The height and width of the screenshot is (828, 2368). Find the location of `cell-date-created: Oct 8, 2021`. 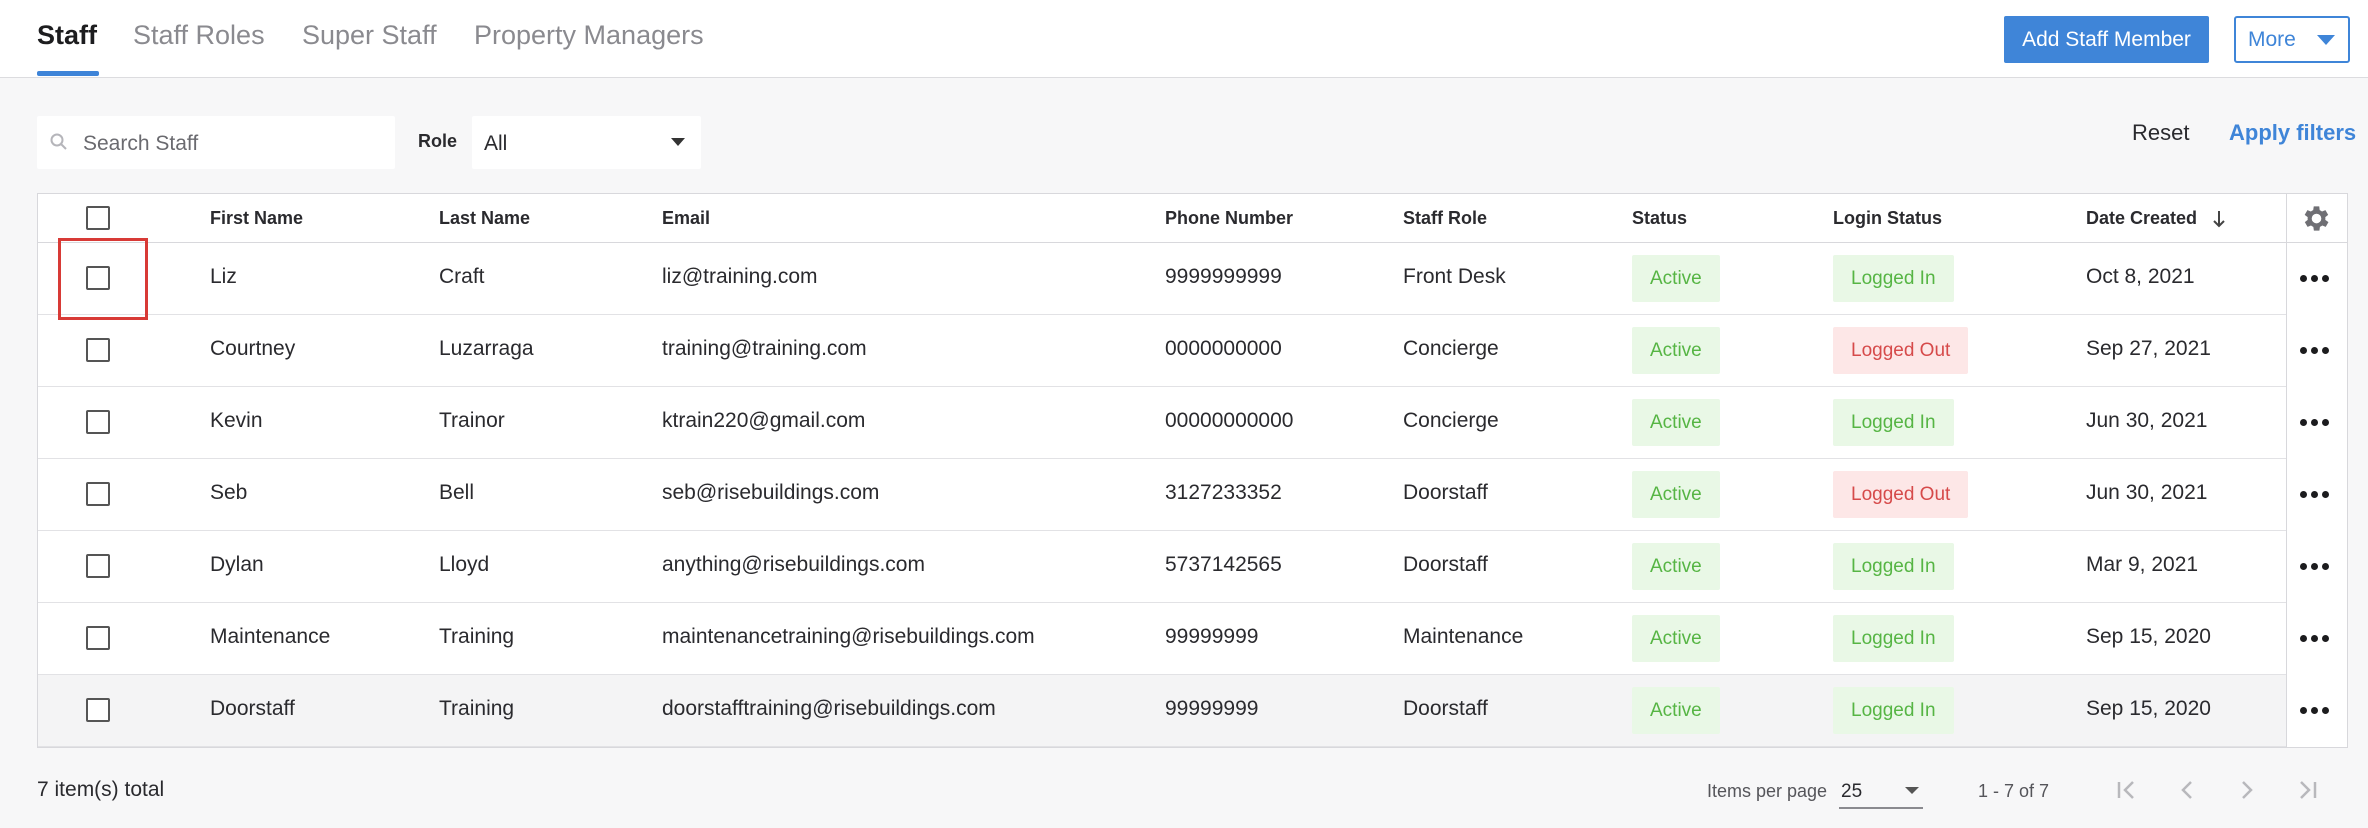

cell-date-created: Oct 8, 2021 is located at coordinates (2140, 276).